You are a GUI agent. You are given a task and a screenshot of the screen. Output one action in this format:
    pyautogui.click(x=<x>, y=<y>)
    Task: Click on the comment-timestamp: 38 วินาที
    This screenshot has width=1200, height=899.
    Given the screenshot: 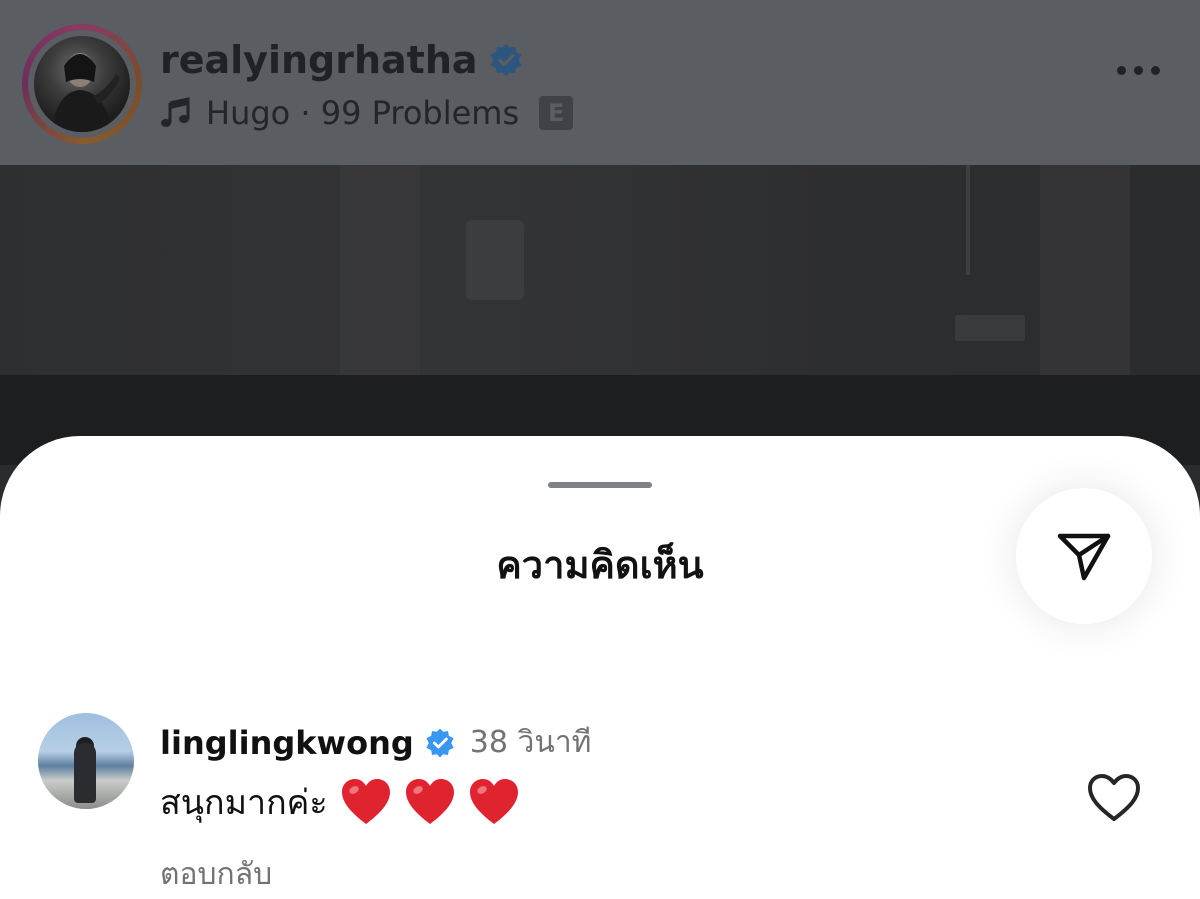 What is the action you would take?
    pyautogui.click(x=530, y=742)
    